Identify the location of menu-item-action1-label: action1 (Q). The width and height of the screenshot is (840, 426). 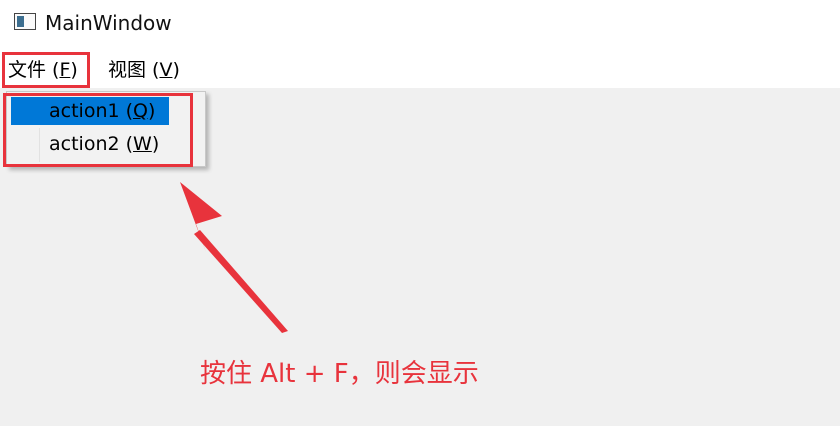
(102, 111).